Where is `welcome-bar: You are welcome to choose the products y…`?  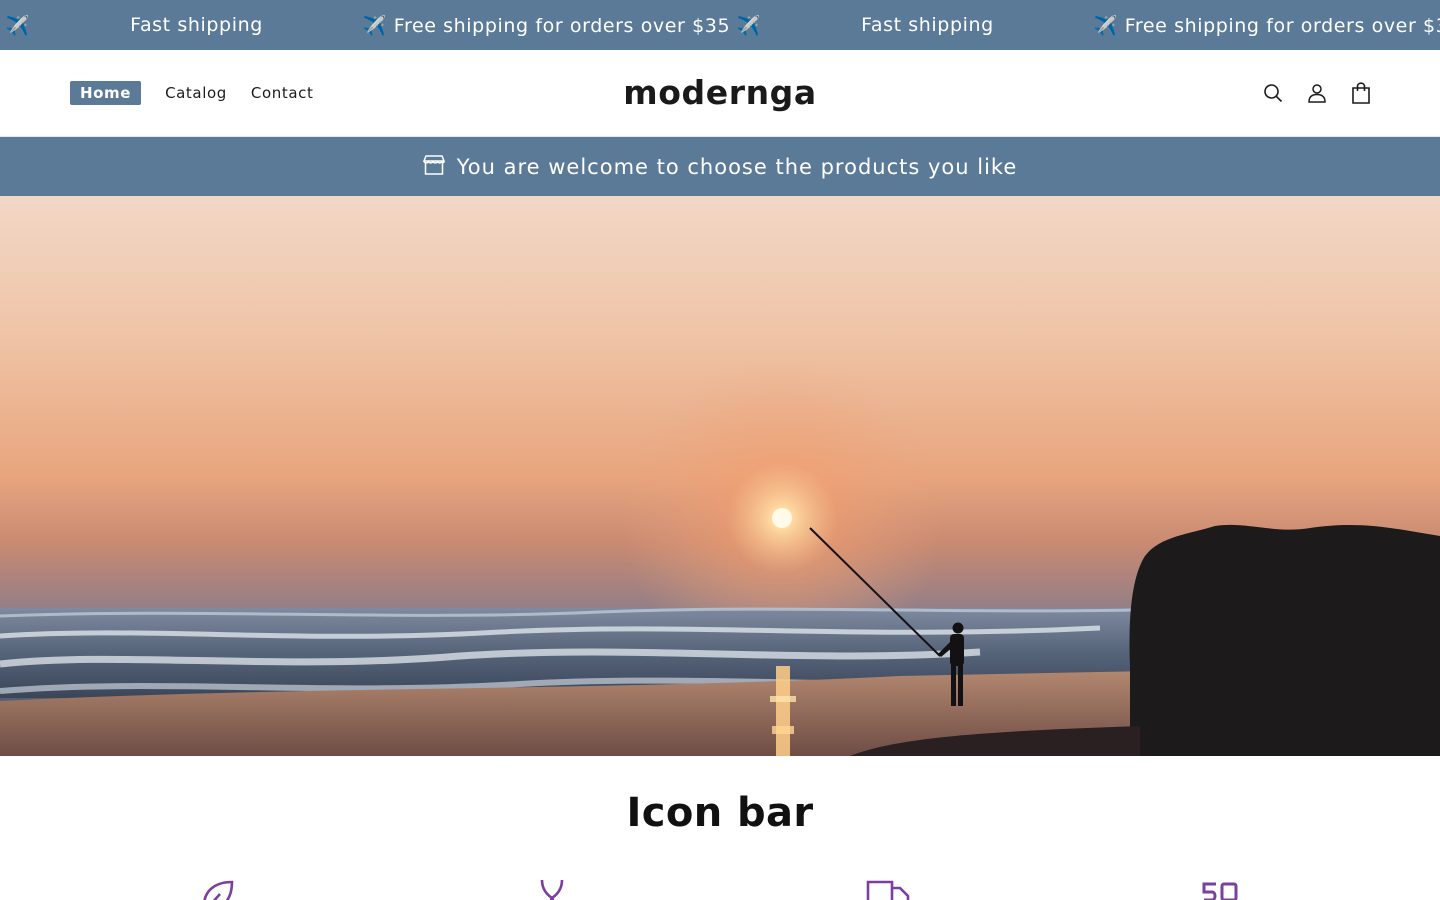
welcome-bar: You are welcome to choose the products y… is located at coordinates (720, 166).